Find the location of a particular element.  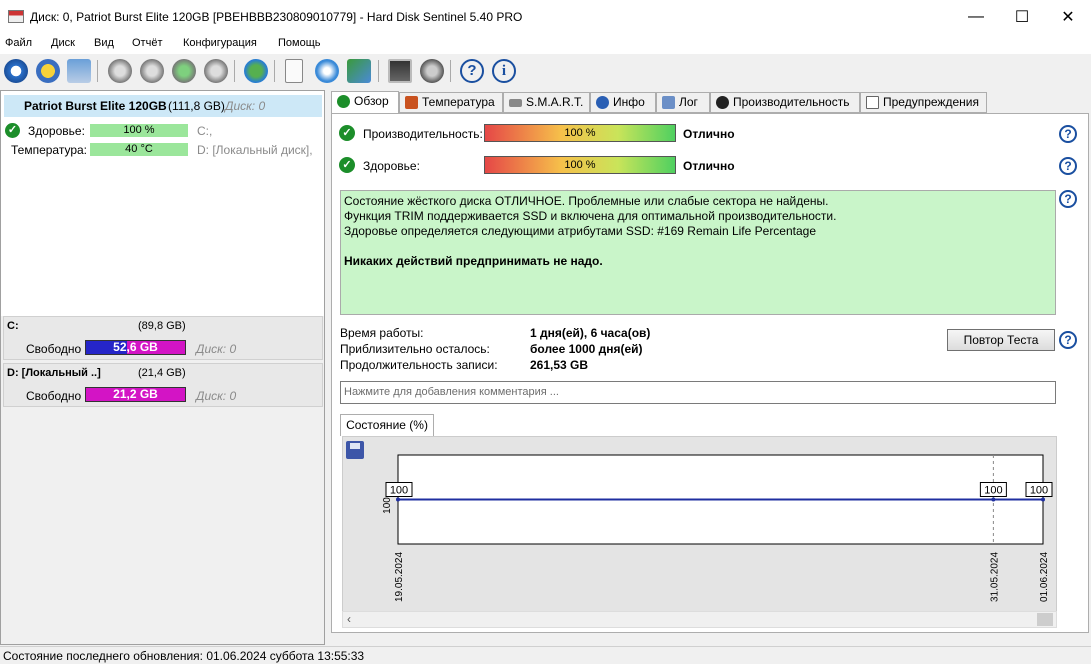

warning-icon is located at coordinates (48, 71).